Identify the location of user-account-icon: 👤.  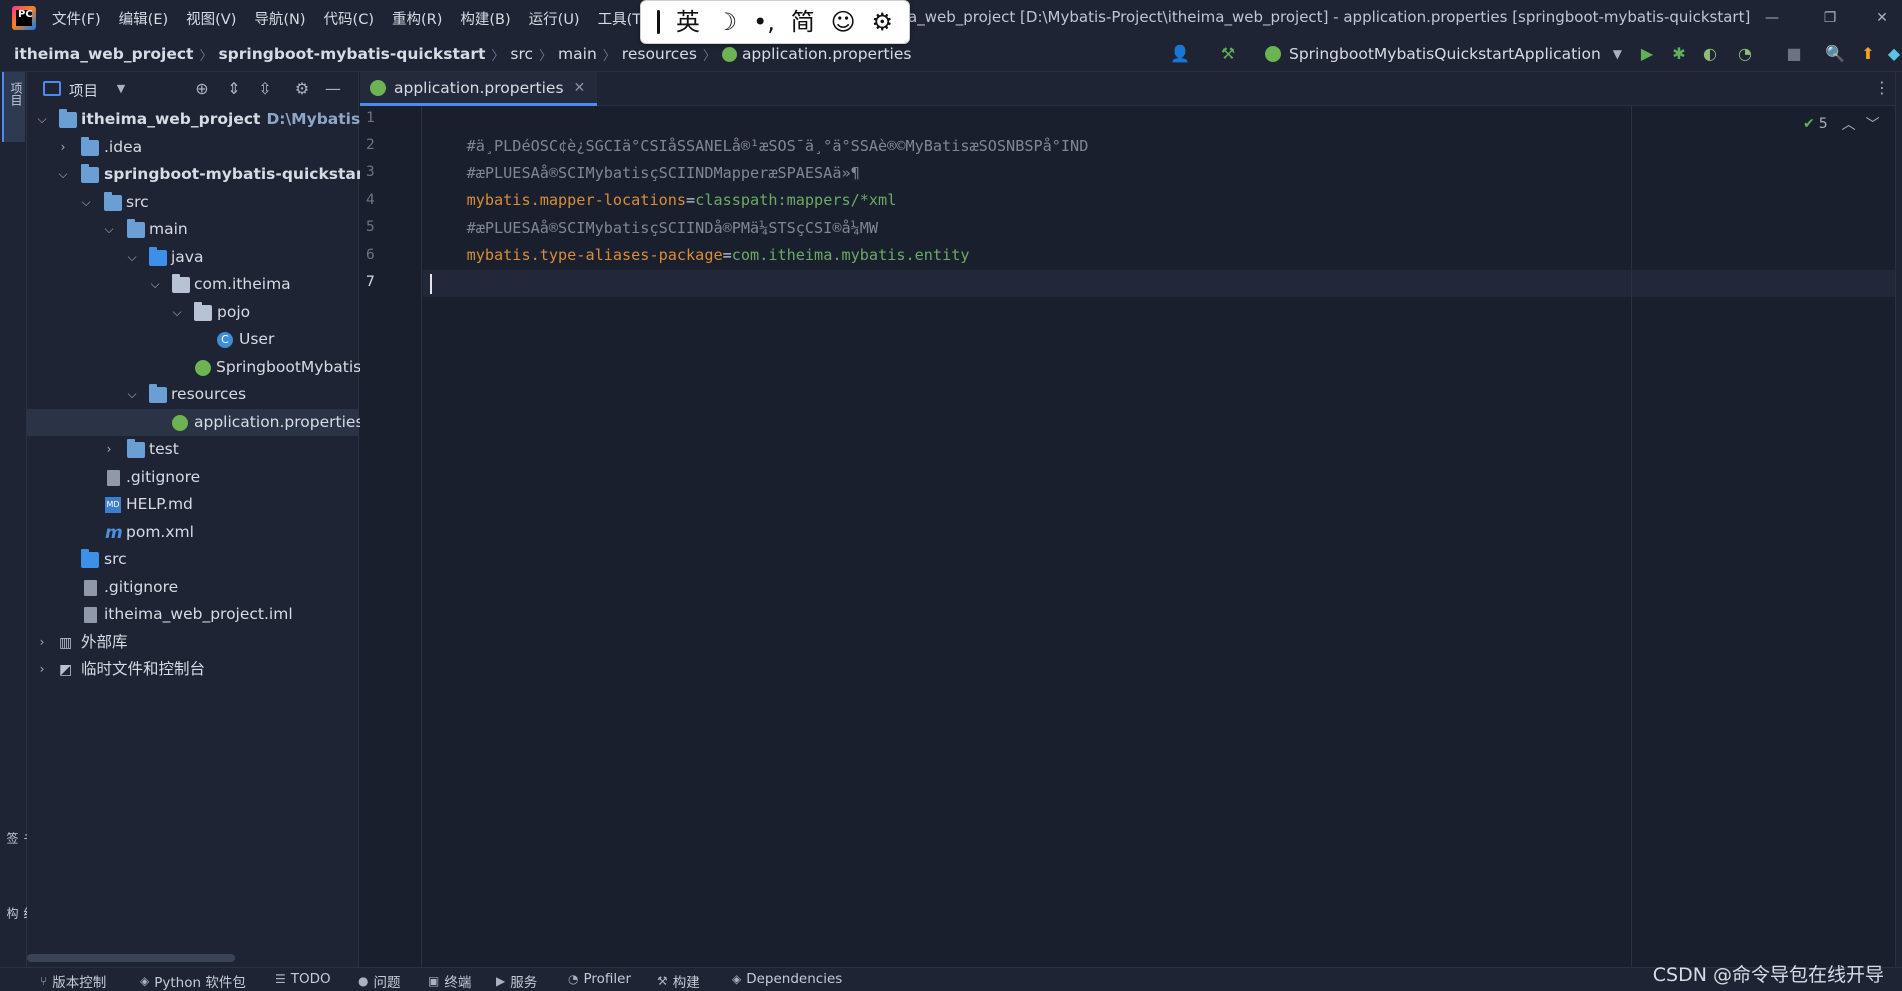
(1180, 54).